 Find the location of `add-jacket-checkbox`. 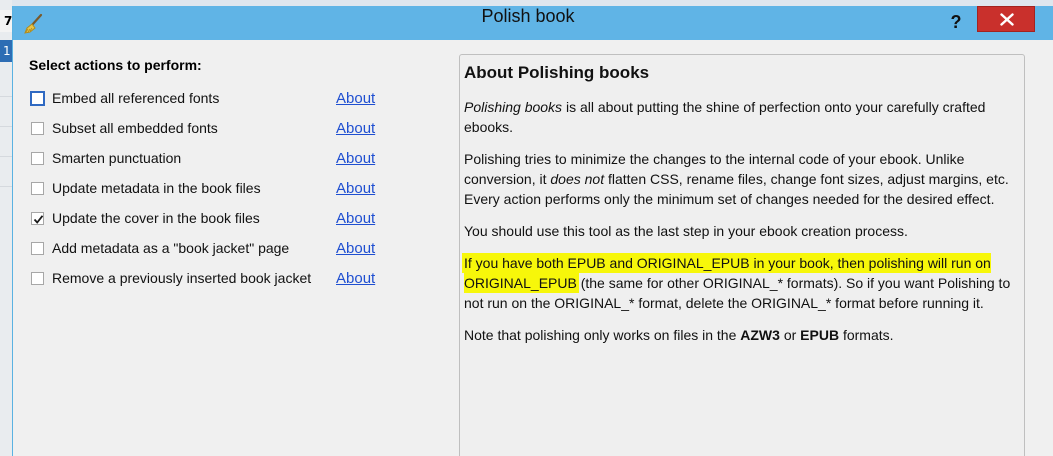

add-jacket-checkbox is located at coordinates (37, 248).